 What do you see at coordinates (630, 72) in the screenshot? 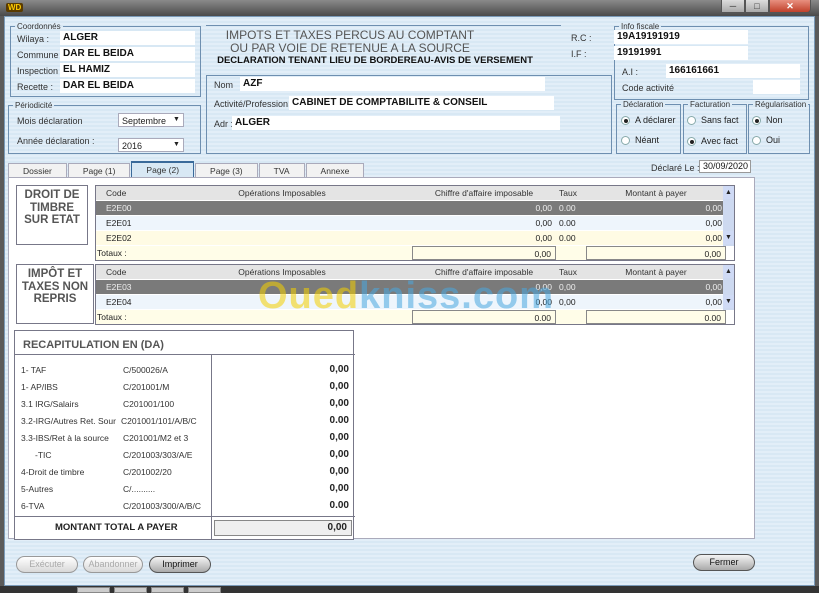
I see `ai-label: A.I :` at bounding box center [630, 72].